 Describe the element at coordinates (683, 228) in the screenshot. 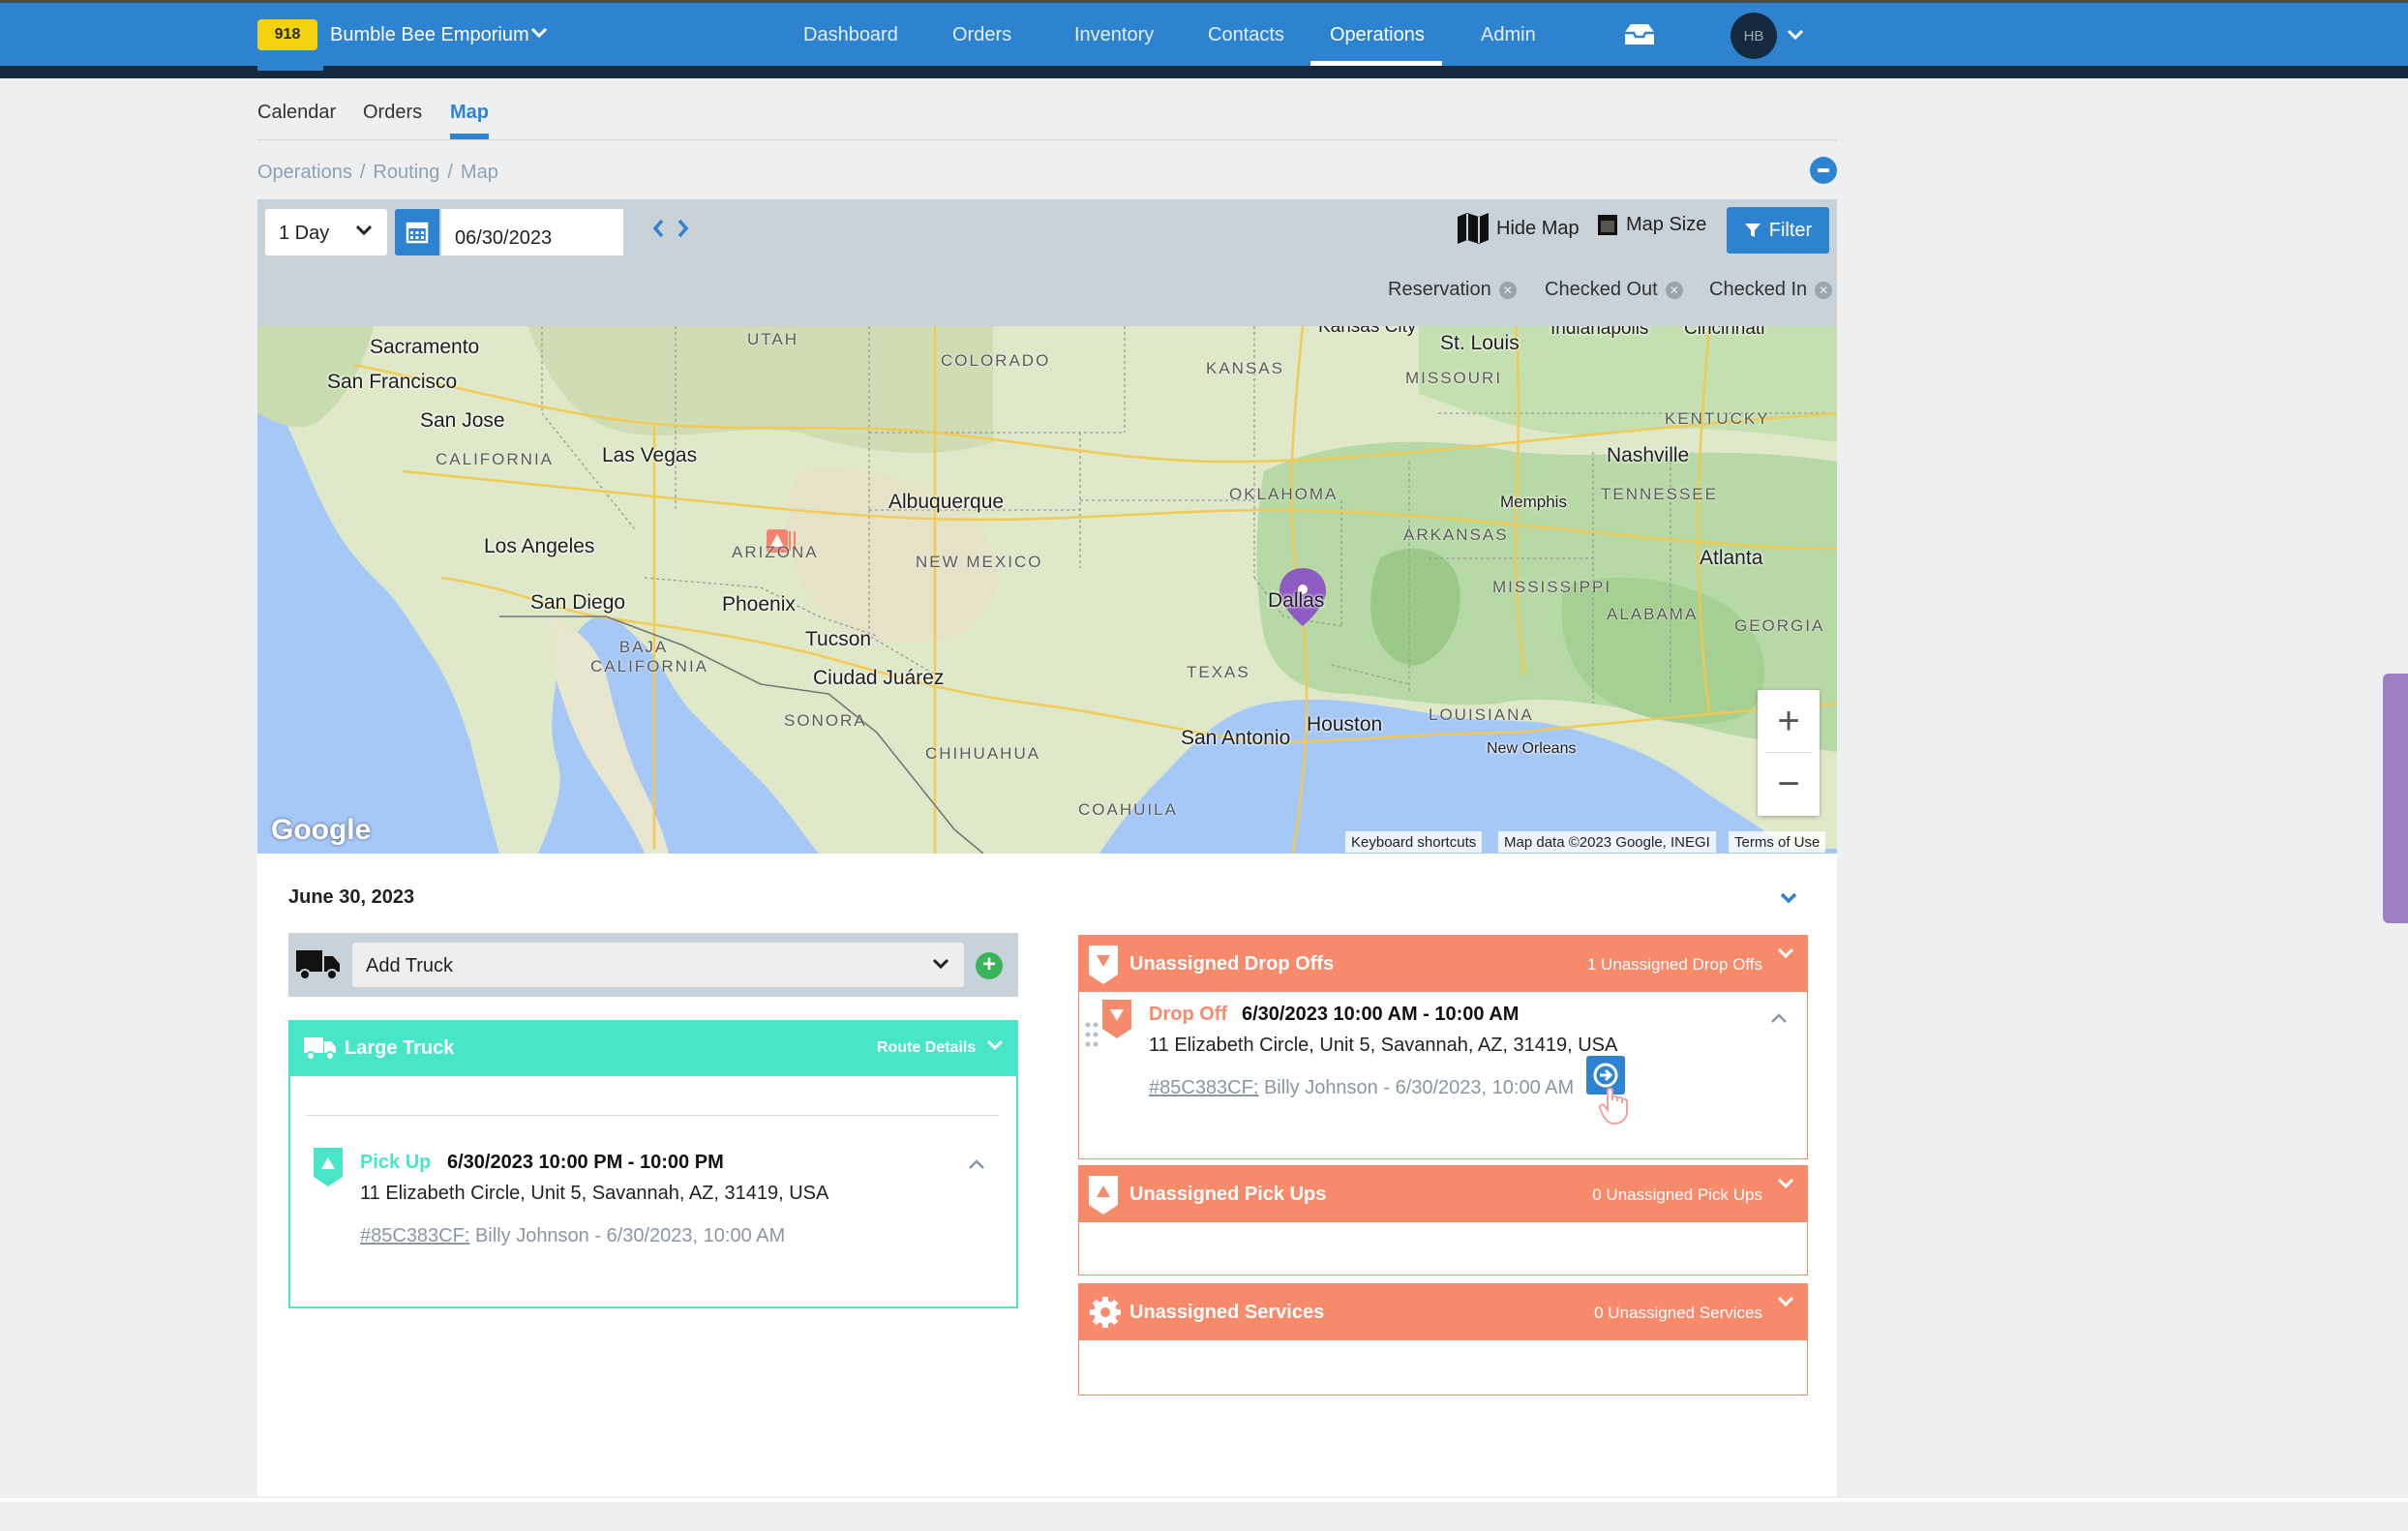

I see `next-date-icon` at that location.